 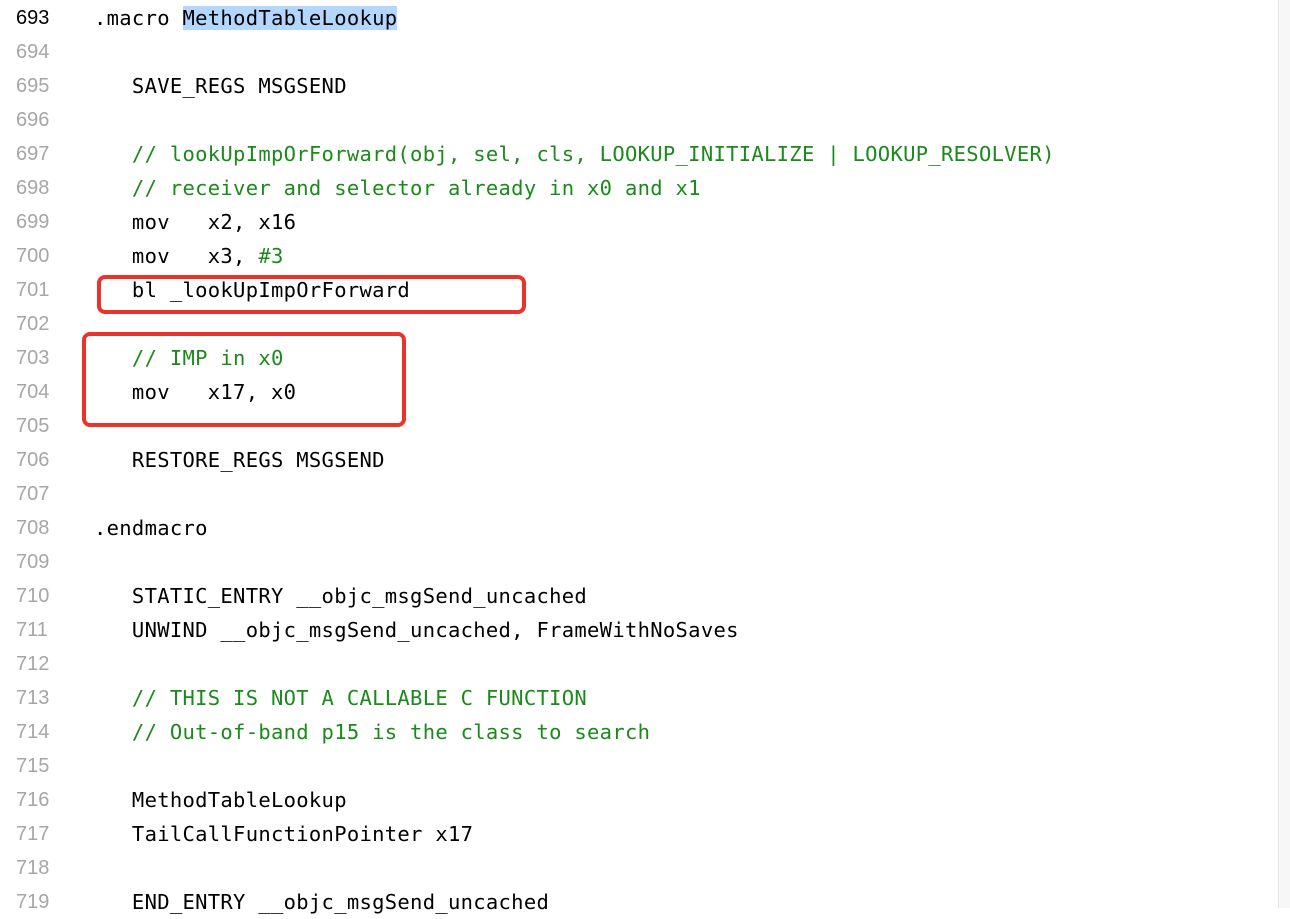 What do you see at coordinates (32, 630) in the screenshot?
I see `line-number: 711` at bounding box center [32, 630].